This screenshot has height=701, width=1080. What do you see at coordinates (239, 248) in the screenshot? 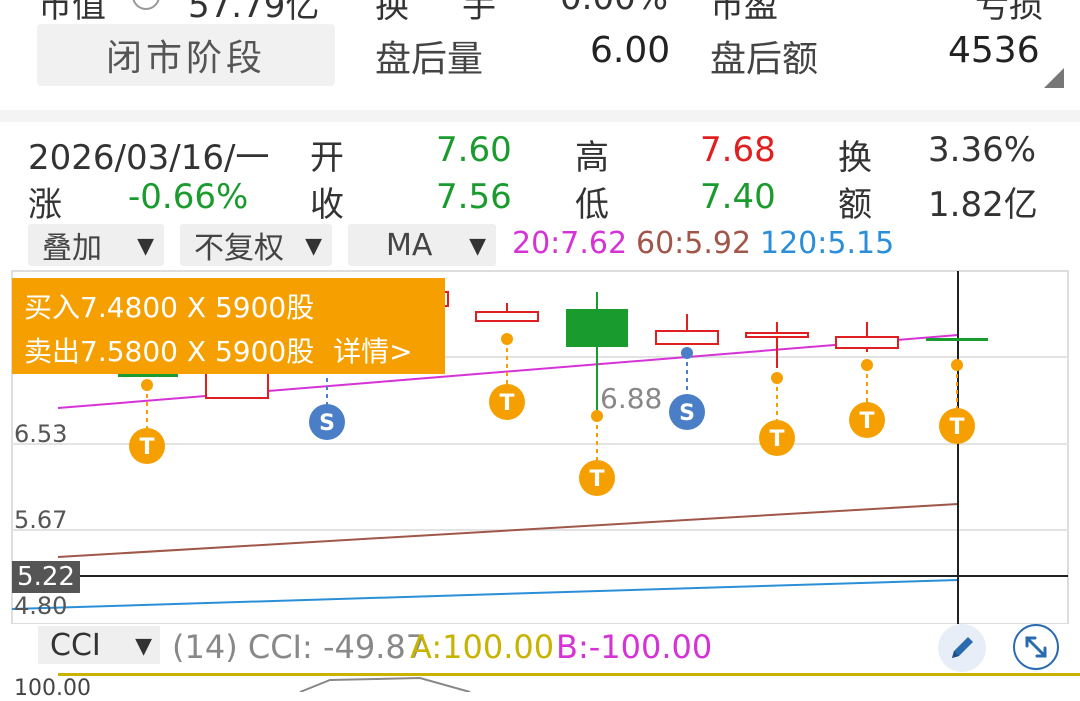
I see `adjust-label: 不复权` at bounding box center [239, 248].